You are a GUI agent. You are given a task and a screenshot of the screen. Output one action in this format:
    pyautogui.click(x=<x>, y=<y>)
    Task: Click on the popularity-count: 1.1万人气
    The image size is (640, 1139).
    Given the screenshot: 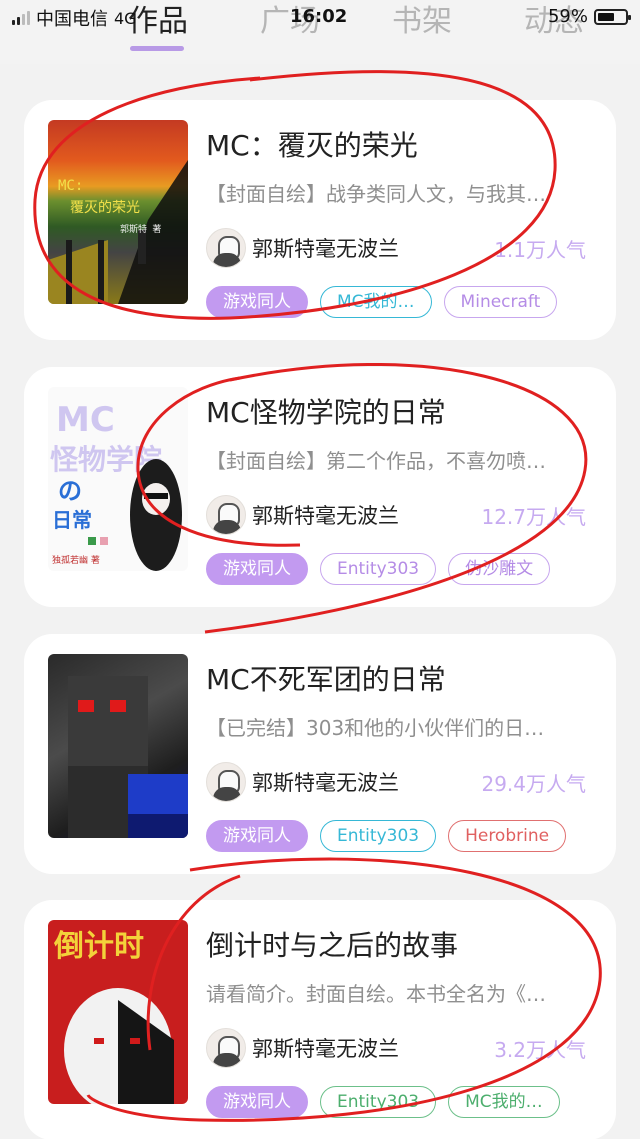 What is the action you would take?
    pyautogui.click(x=540, y=249)
    